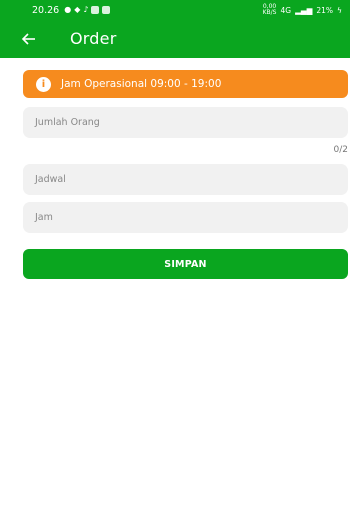 The image size is (350, 524). What do you see at coordinates (339, 10) in the screenshot?
I see `charging-icon: ϟ` at bounding box center [339, 10].